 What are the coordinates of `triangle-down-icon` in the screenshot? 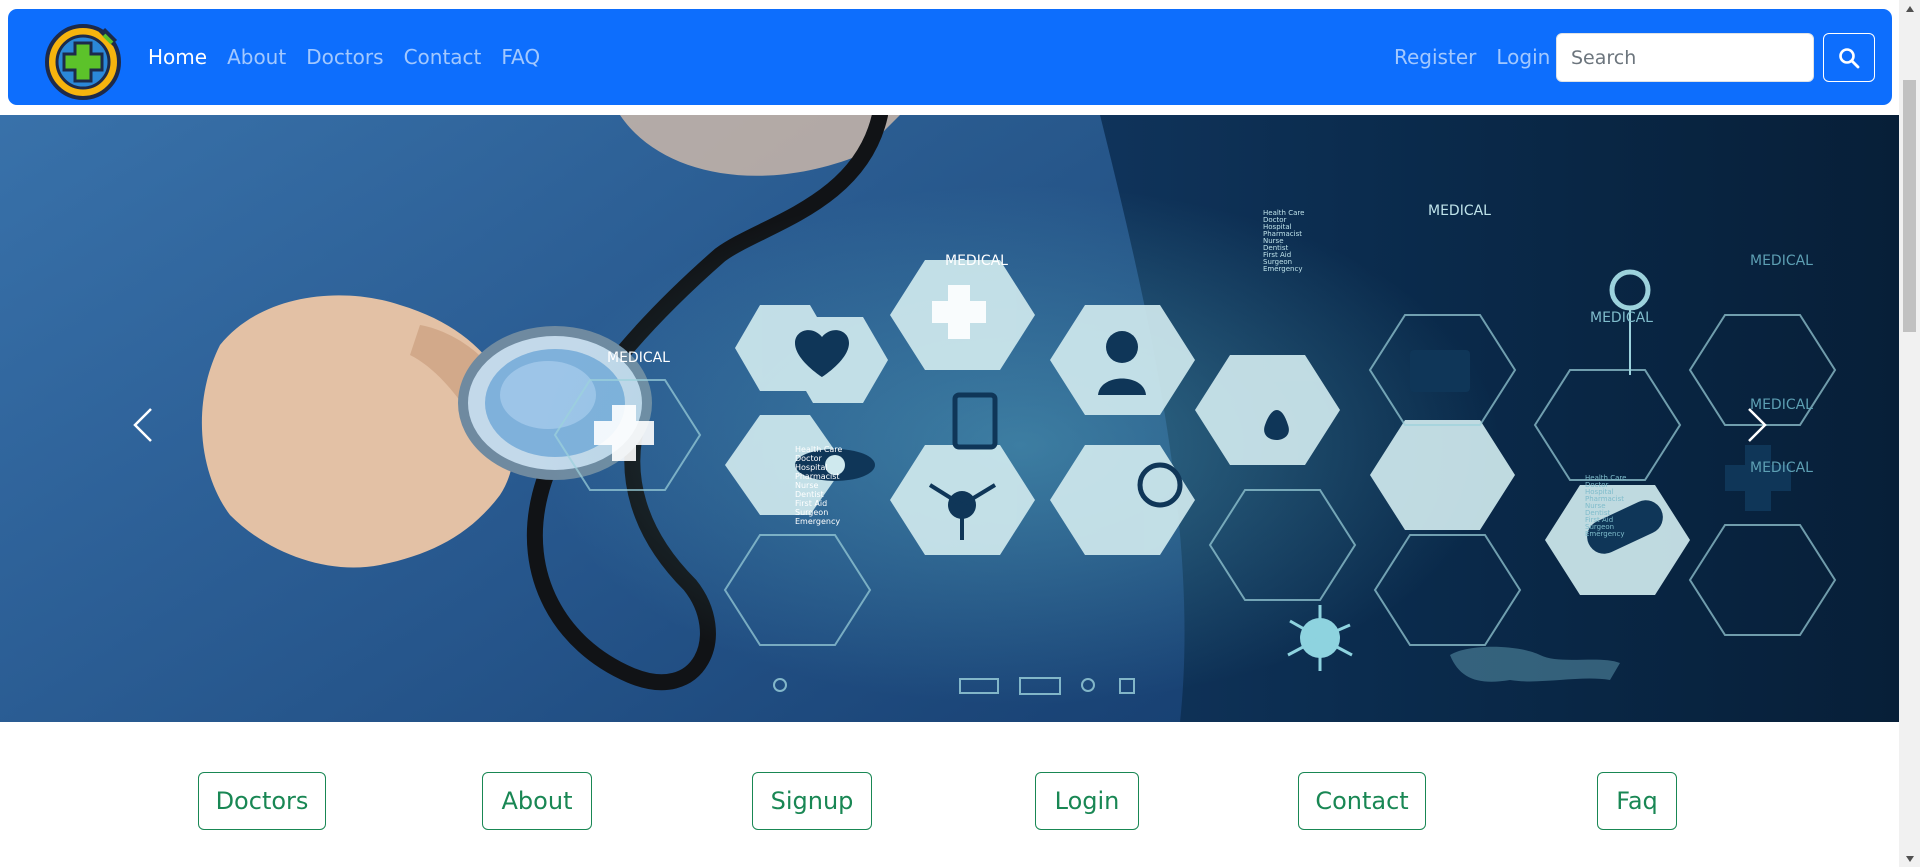 It's located at (1909, 858).